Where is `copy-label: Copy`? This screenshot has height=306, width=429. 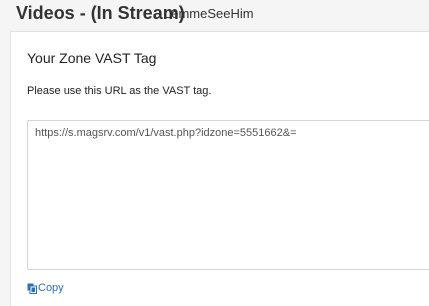 copy-label: Copy is located at coordinates (51, 288).